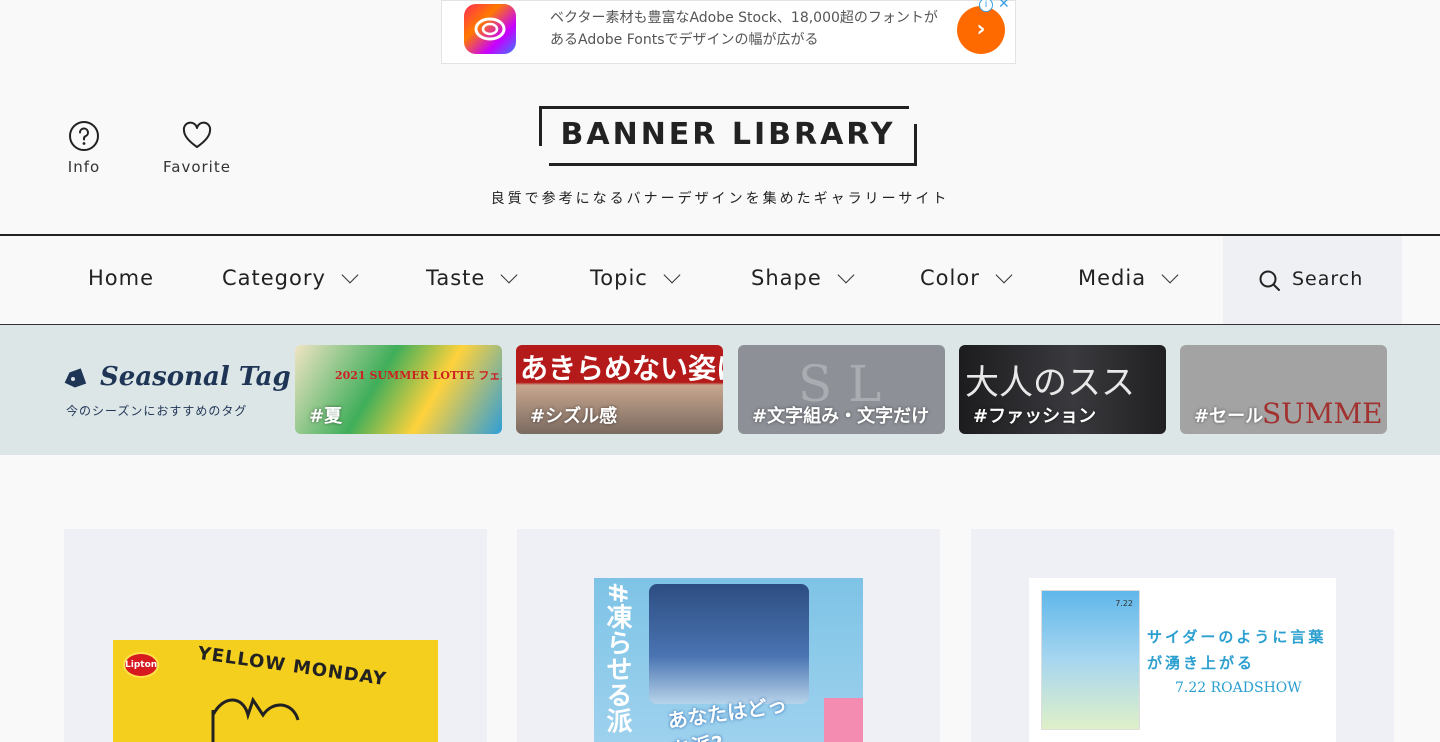 The width and height of the screenshot is (1440, 742). I want to click on tag-label: #ファッション, so click(1035, 416).